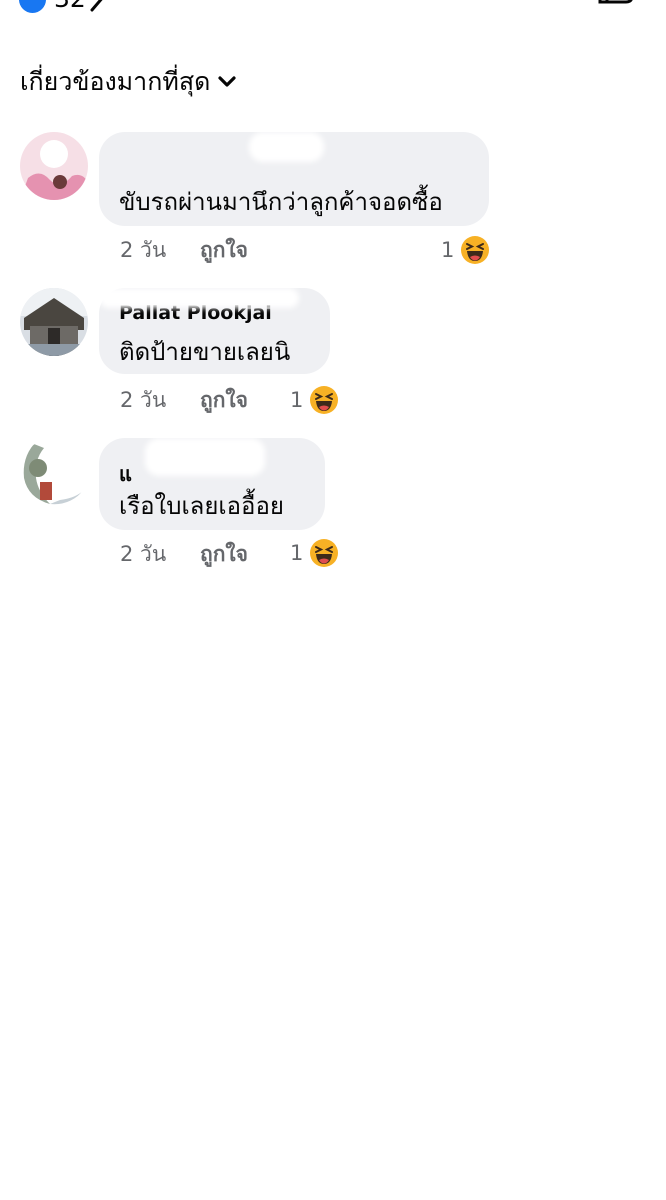 This screenshot has width=666, height=1200. What do you see at coordinates (98, 8) in the screenshot?
I see `chevron-right-icon` at bounding box center [98, 8].